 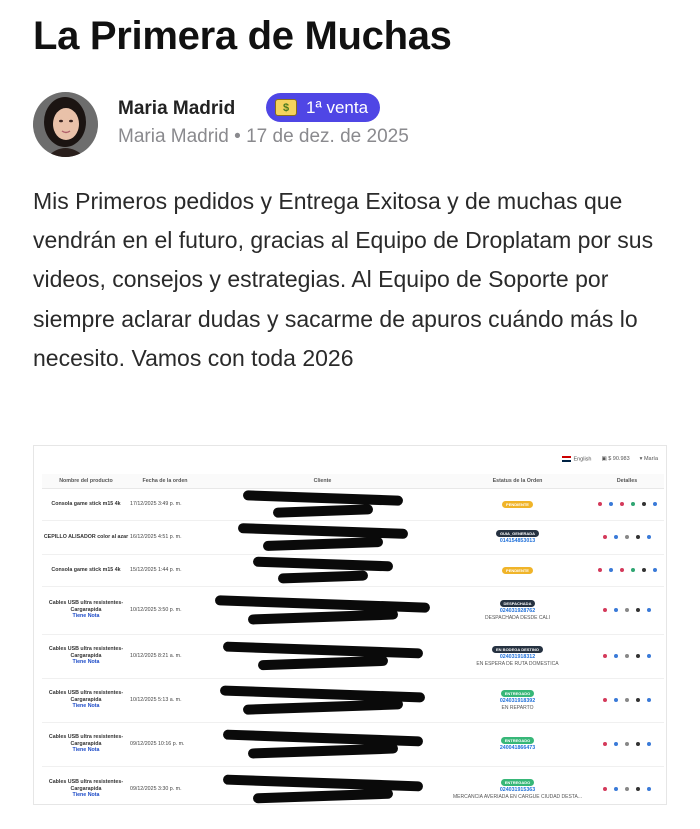 I want to click on product-name: Consola game stick m15 4k, so click(x=86, y=569).